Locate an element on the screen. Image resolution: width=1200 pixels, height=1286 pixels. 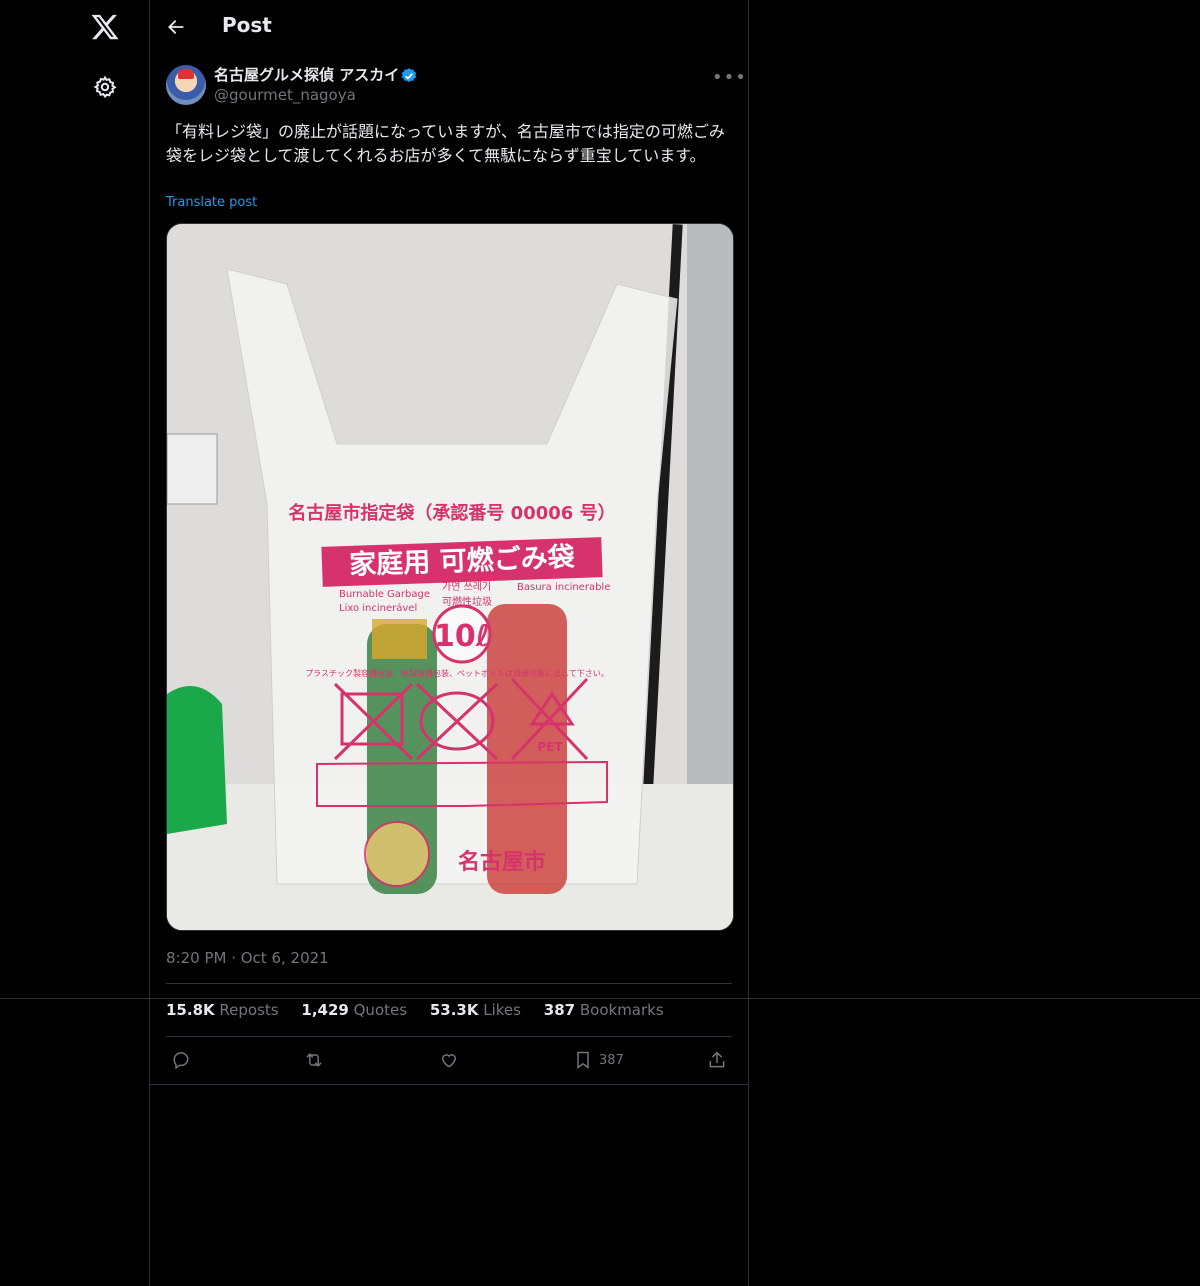
action-bar: 387 is located at coordinates (449, 1060).